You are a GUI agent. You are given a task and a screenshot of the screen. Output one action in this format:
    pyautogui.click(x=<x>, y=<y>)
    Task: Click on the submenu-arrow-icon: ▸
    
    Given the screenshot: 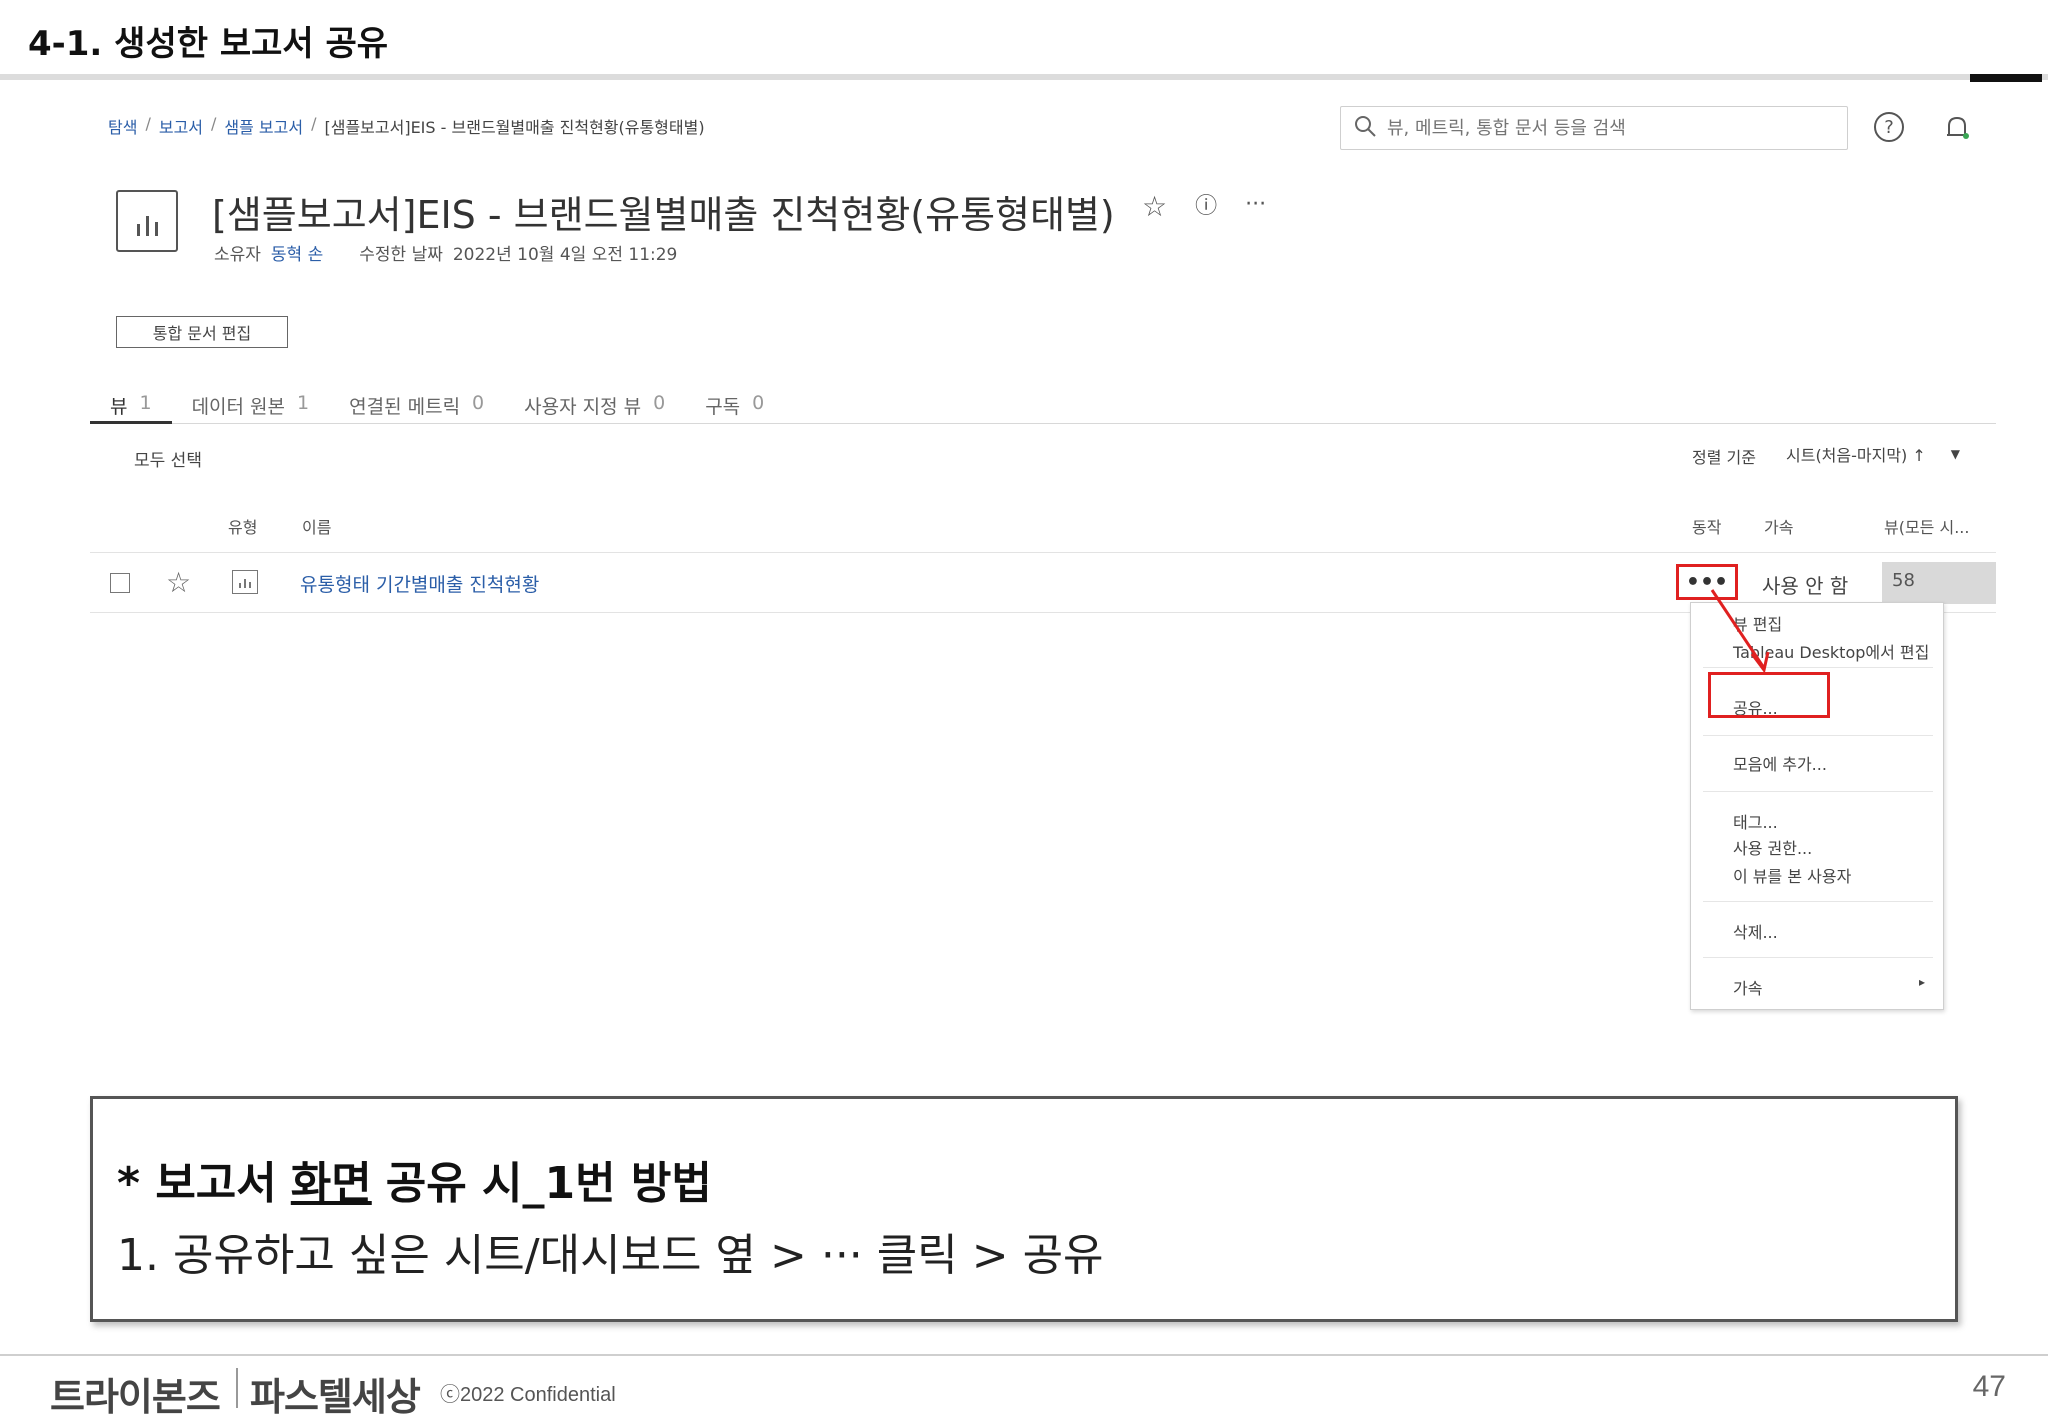 What is the action you would take?
    pyautogui.click(x=1922, y=982)
    